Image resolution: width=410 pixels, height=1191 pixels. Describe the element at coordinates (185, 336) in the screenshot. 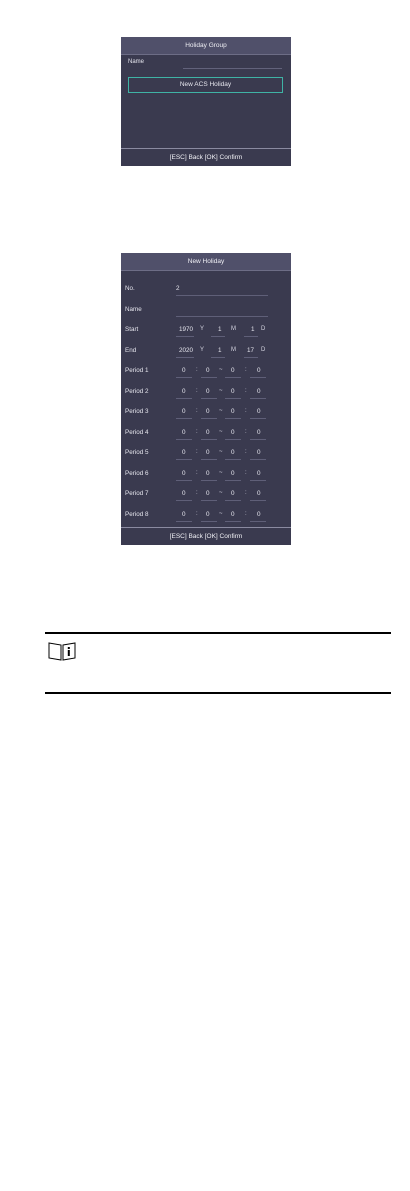

I see `start-year-field` at that location.